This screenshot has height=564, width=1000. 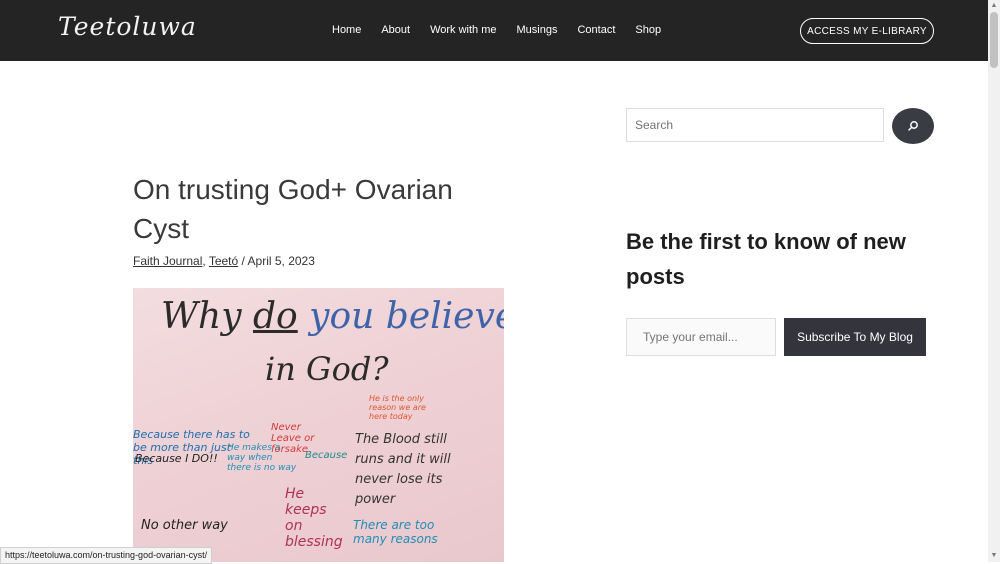 I want to click on post-title: On trusting God+ Ovarian Cyst, so click(x=293, y=209).